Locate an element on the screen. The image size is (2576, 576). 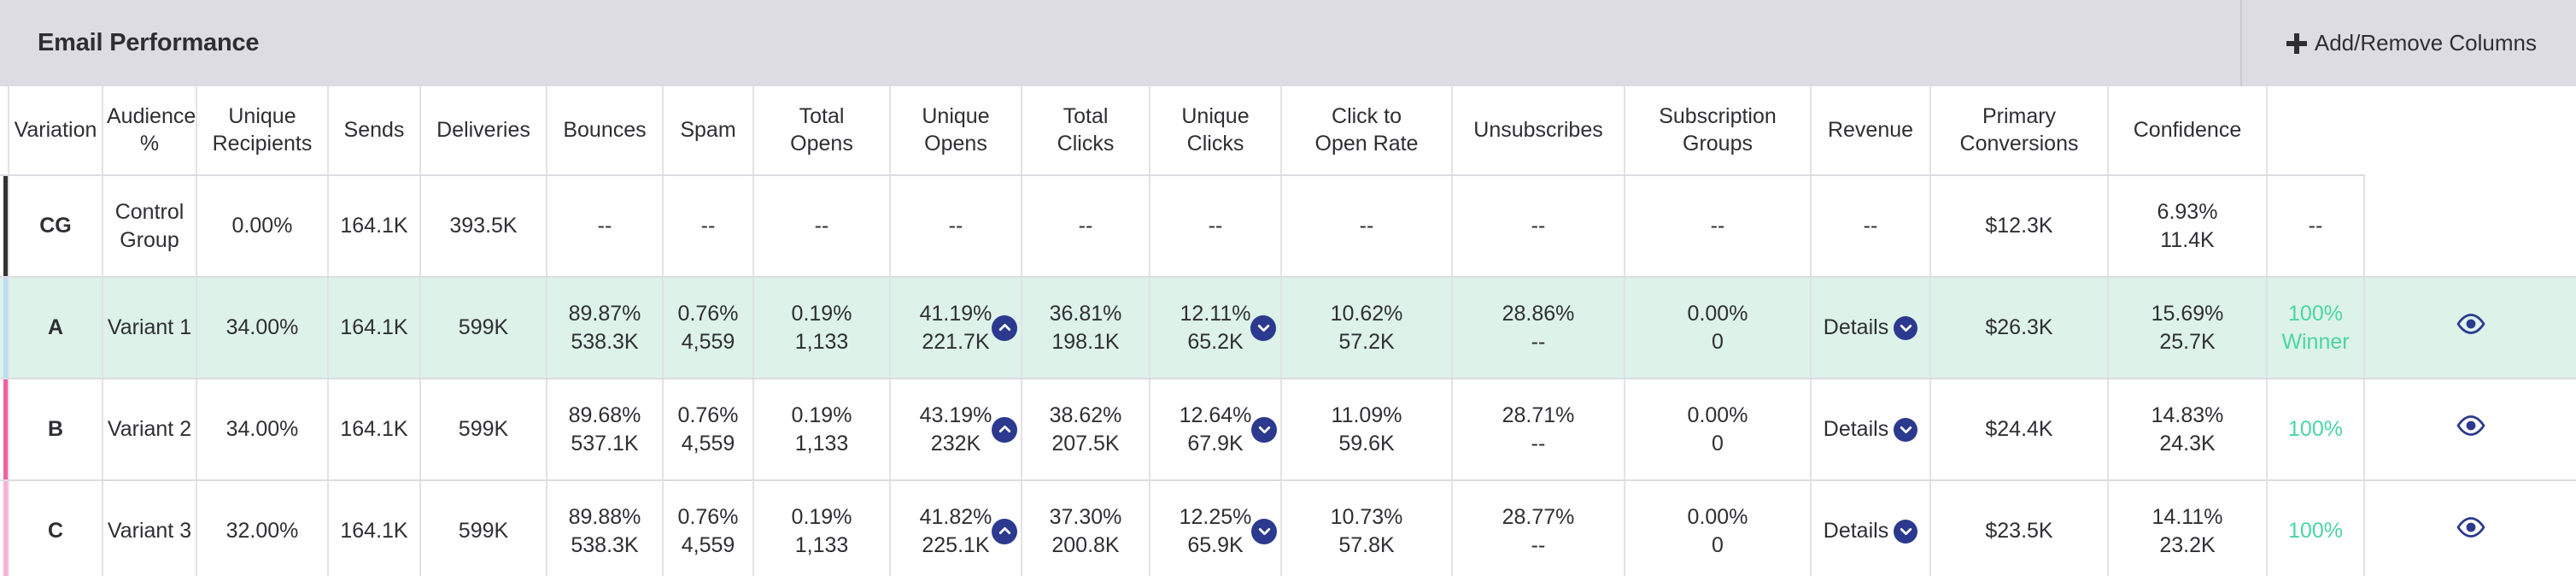
cell-deliveries: -- is located at coordinates (605, 226).